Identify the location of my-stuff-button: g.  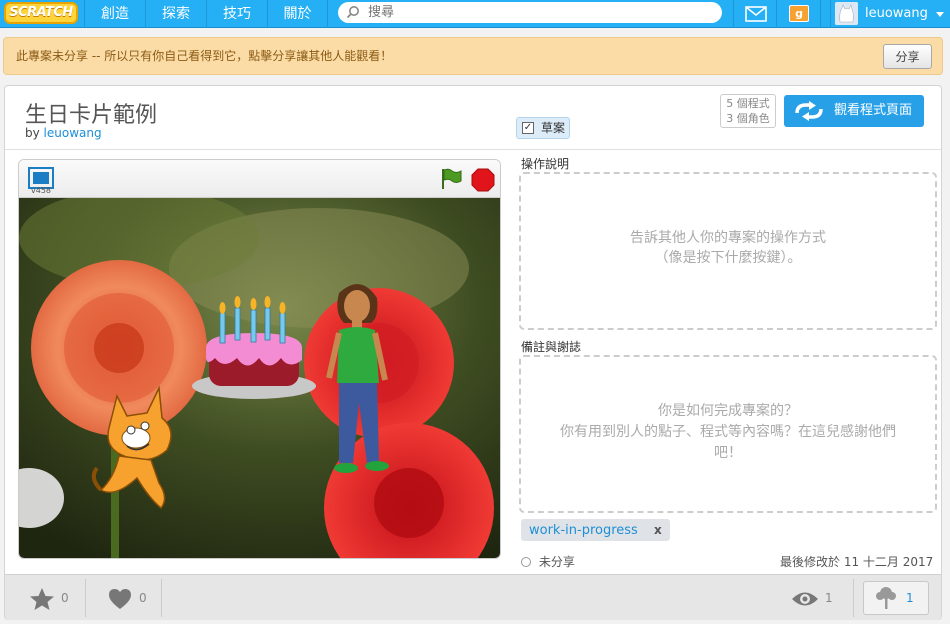
(799, 14).